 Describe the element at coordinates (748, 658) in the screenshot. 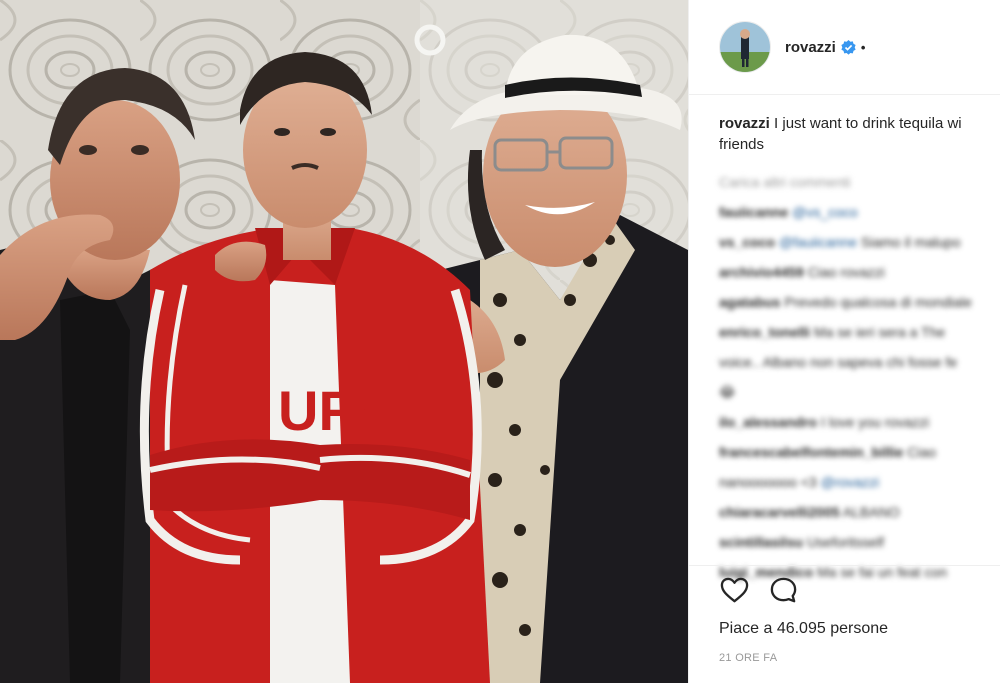

I see `post-timestamp: 21 ORE FA` at that location.